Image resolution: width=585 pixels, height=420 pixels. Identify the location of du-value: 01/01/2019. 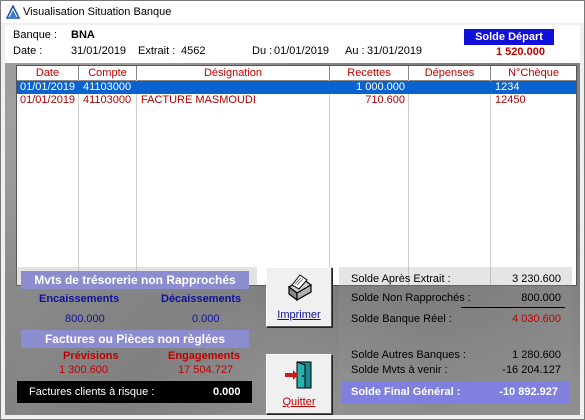
(302, 51).